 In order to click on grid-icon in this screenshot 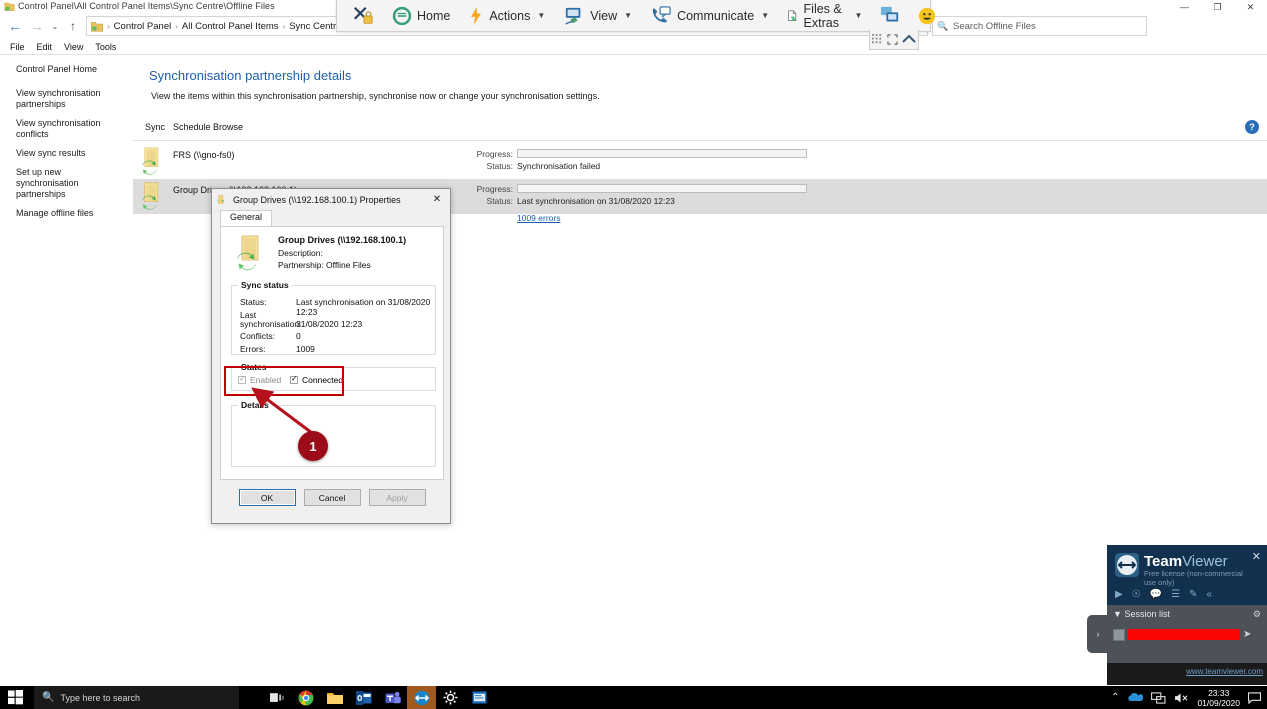, I will do `click(877, 39)`.